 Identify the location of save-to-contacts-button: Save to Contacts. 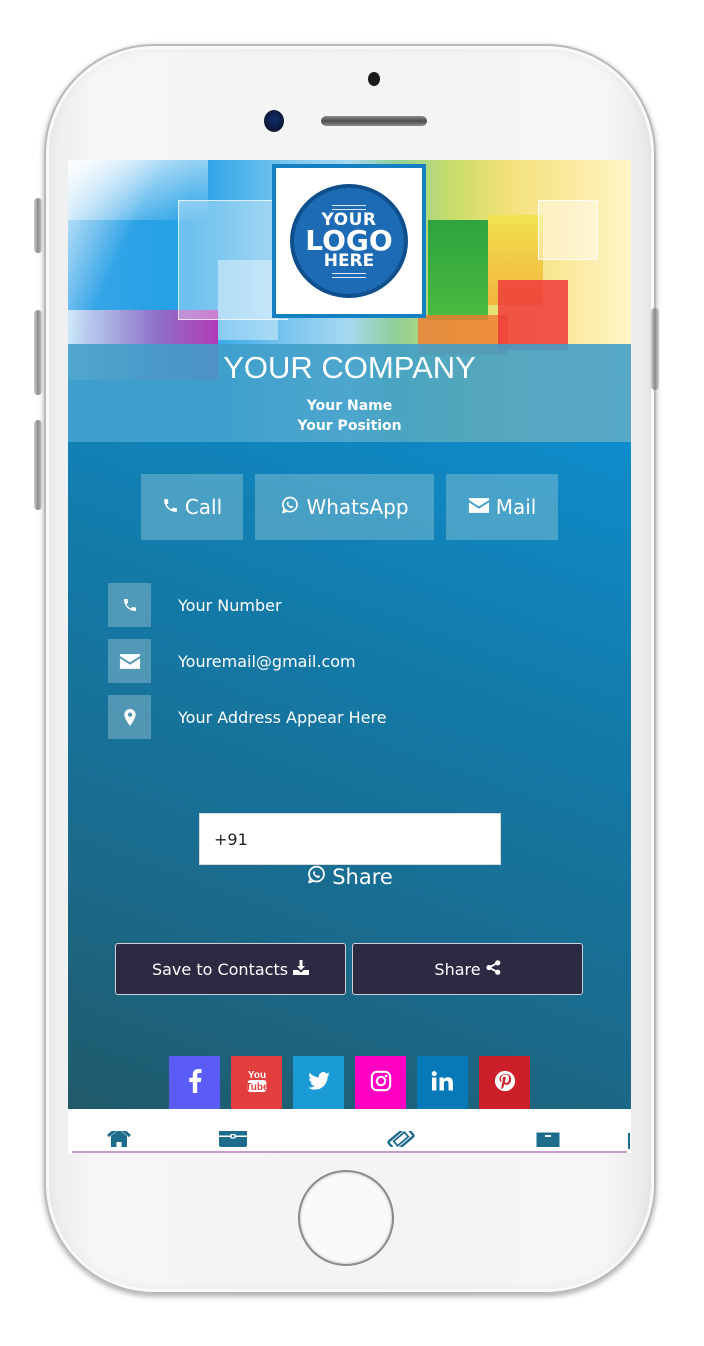
(230, 969).